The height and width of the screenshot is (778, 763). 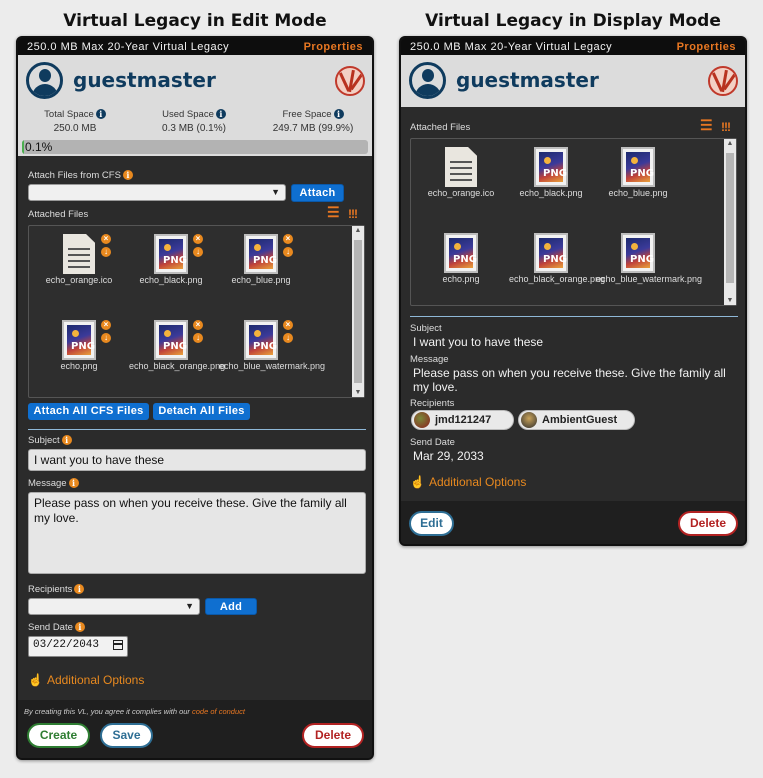 What do you see at coordinates (431, 523) in the screenshot?
I see `edit-button: Edit` at bounding box center [431, 523].